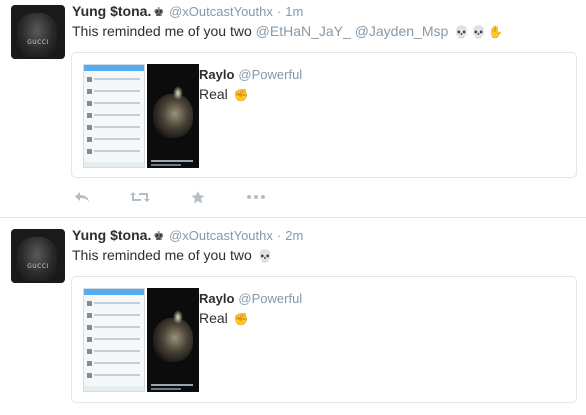 The width and height of the screenshot is (586, 415). What do you see at coordinates (294, 235) in the screenshot?
I see `timestamp: 2m` at bounding box center [294, 235].